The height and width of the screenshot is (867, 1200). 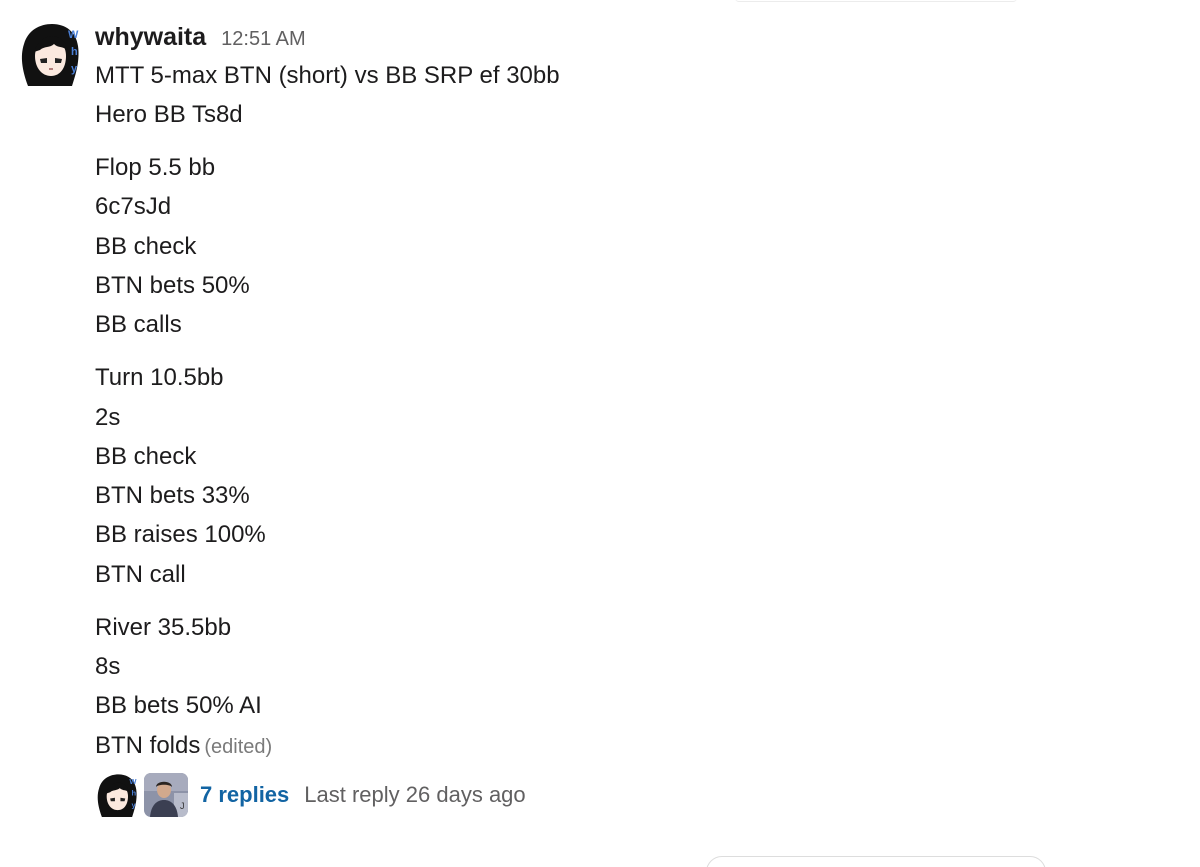 I want to click on next-message-edge, so click(x=876, y=861).